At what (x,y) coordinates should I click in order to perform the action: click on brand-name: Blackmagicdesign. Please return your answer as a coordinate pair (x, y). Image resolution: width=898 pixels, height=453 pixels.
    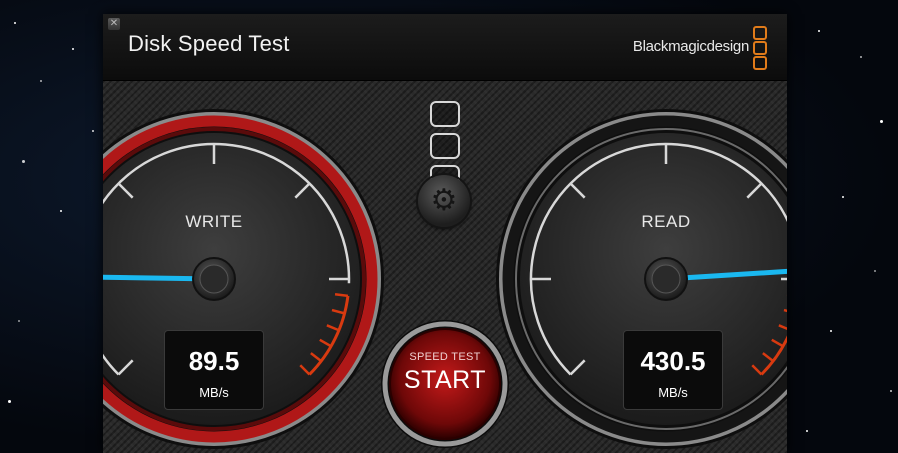
    Looking at the image, I should click on (690, 46).